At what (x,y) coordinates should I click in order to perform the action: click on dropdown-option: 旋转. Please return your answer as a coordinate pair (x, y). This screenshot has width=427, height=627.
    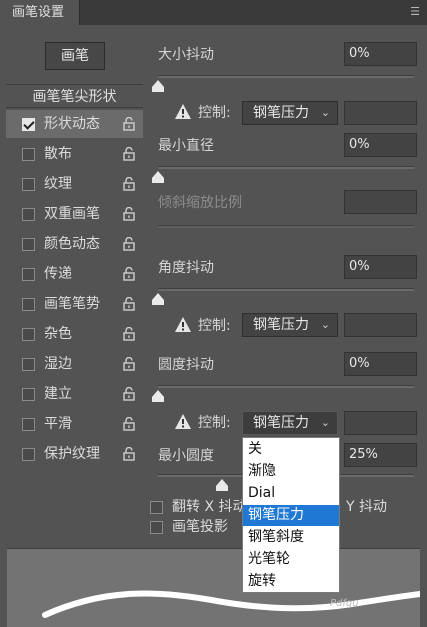
    Looking at the image, I should click on (291, 581).